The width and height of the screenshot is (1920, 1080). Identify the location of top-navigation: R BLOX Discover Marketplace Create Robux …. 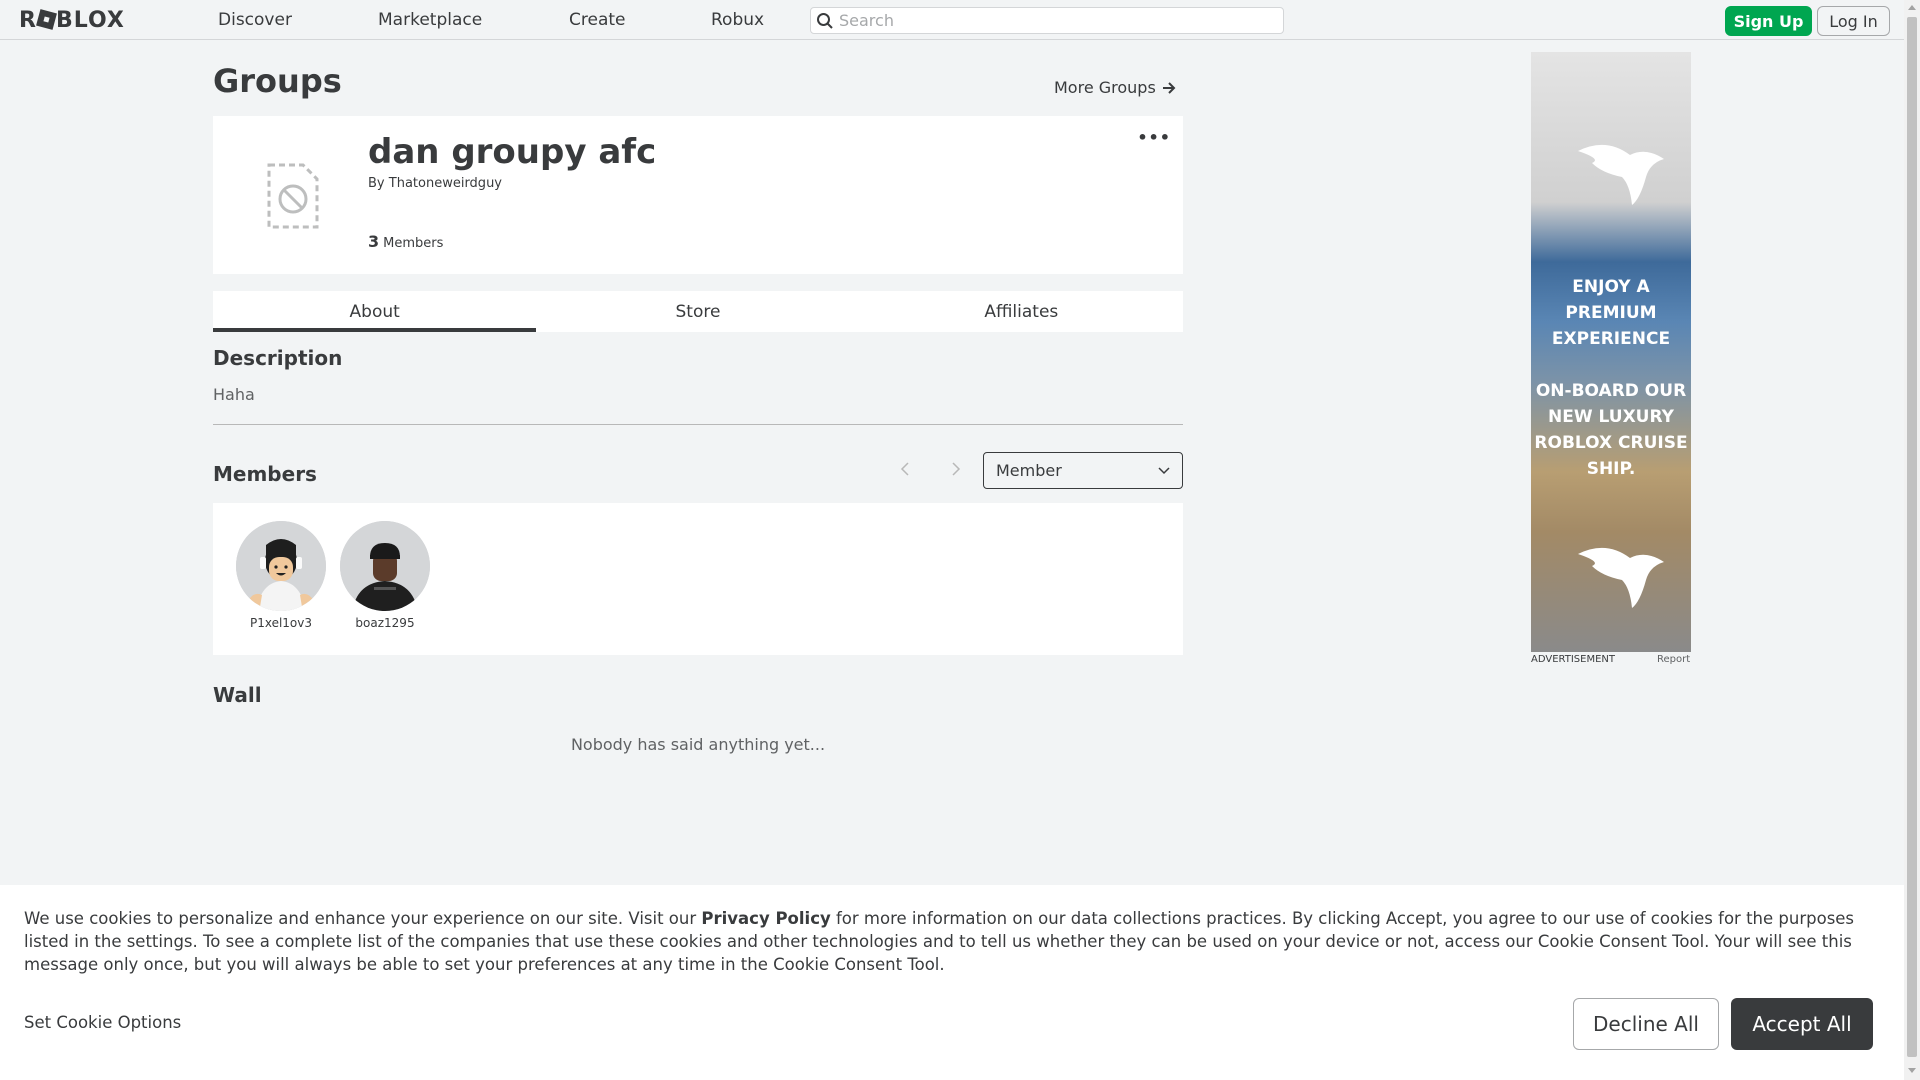
(952, 20).